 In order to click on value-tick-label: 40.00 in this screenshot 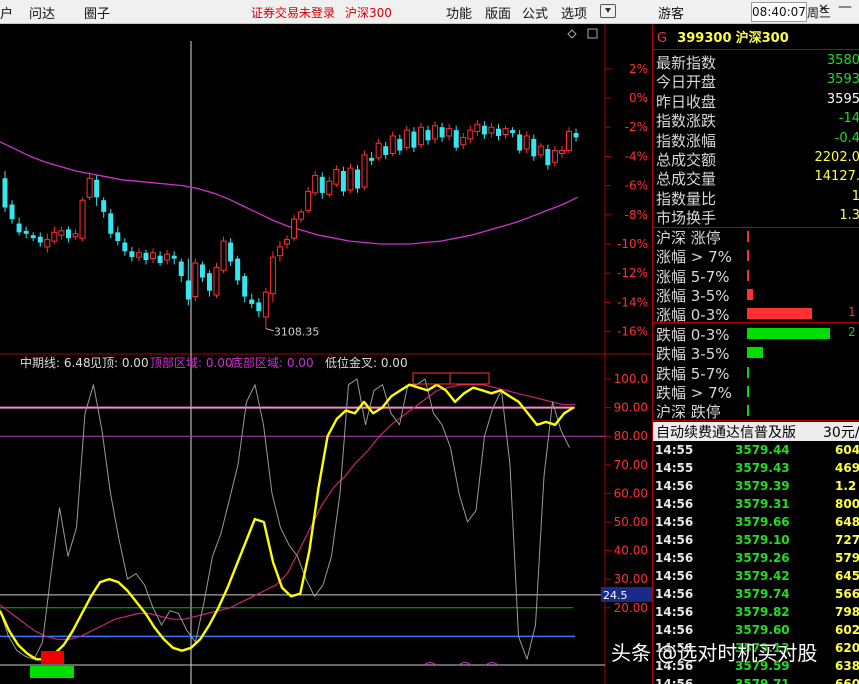, I will do `click(631, 551)`.